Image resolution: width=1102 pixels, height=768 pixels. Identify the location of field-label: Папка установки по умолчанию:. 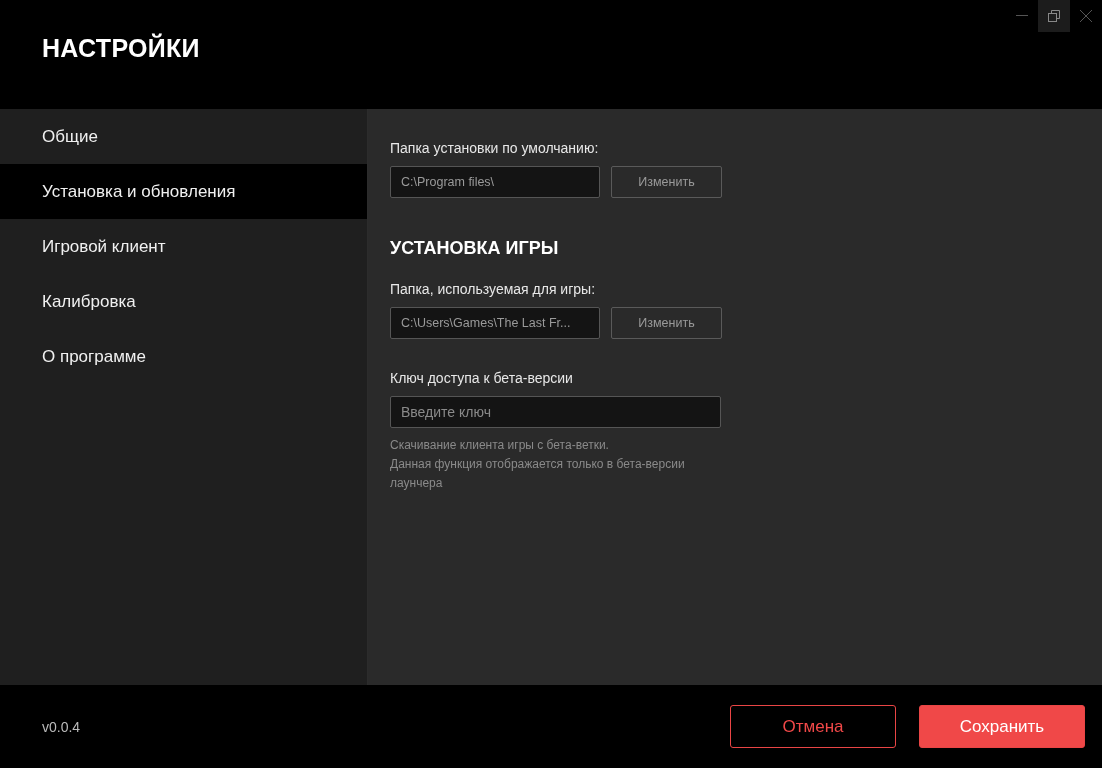
(495, 148).